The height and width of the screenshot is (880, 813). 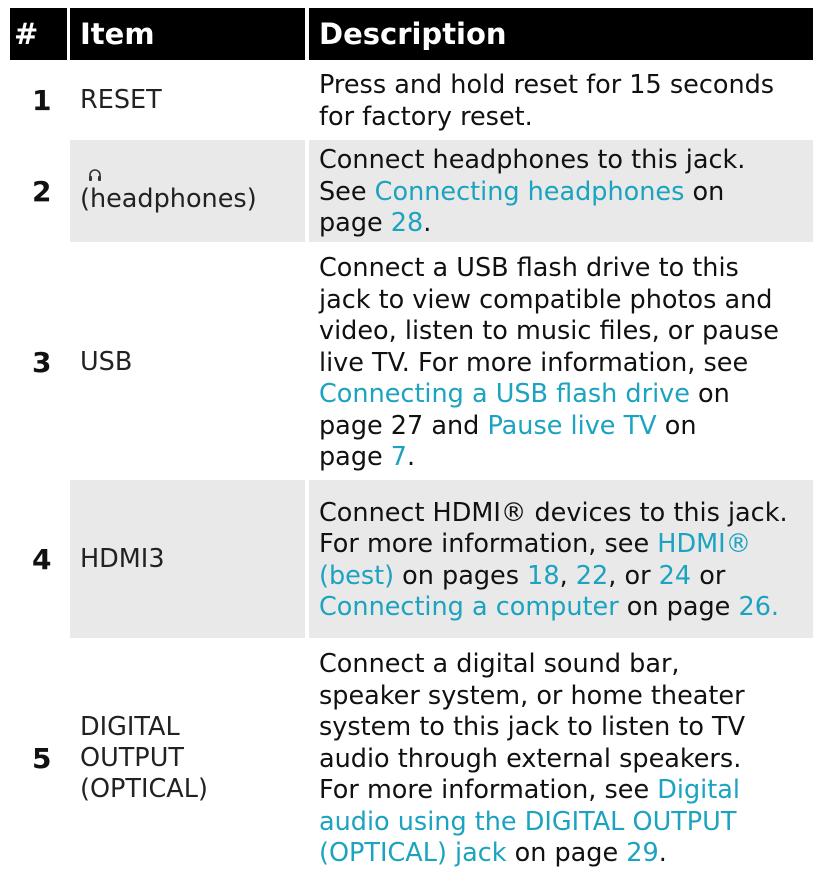 What do you see at coordinates (42, 559) in the screenshot?
I see `row-4-number: 4` at bounding box center [42, 559].